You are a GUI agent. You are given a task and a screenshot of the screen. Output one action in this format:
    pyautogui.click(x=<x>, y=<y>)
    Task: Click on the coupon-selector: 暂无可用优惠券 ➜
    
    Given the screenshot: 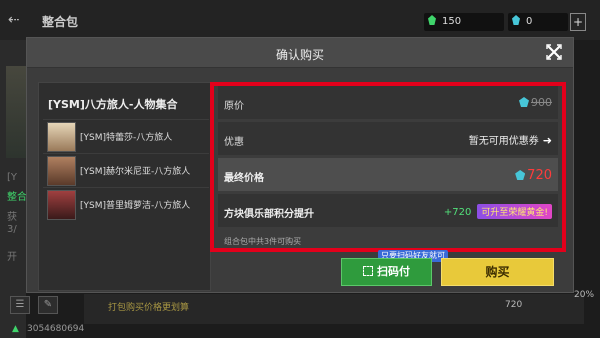 What is the action you would take?
    pyautogui.click(x=510, y=139)
    